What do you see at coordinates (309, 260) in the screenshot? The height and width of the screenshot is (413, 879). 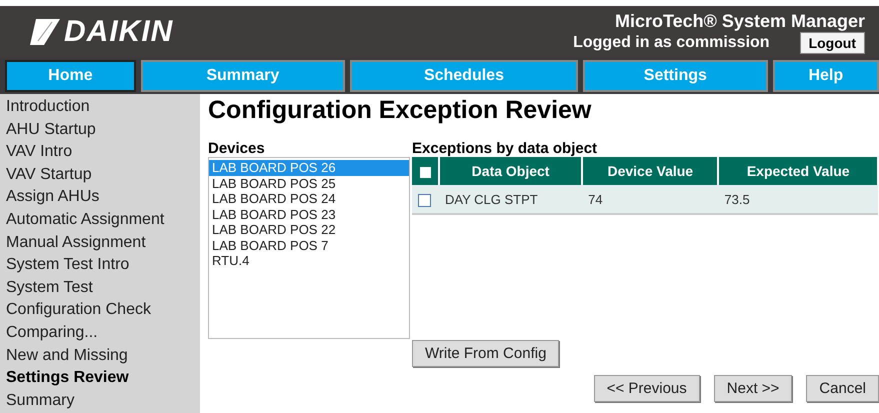 I see `device-item: RTU.4` at bounding box center [309, 260].